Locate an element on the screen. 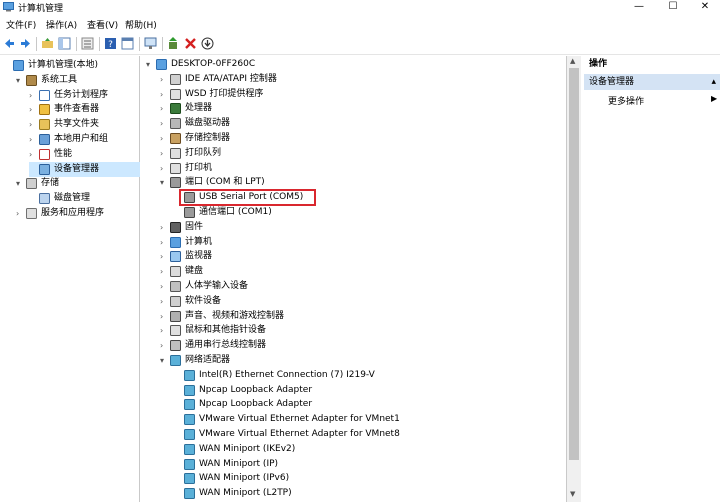  properties-icon is located at coordinates (127, 43).